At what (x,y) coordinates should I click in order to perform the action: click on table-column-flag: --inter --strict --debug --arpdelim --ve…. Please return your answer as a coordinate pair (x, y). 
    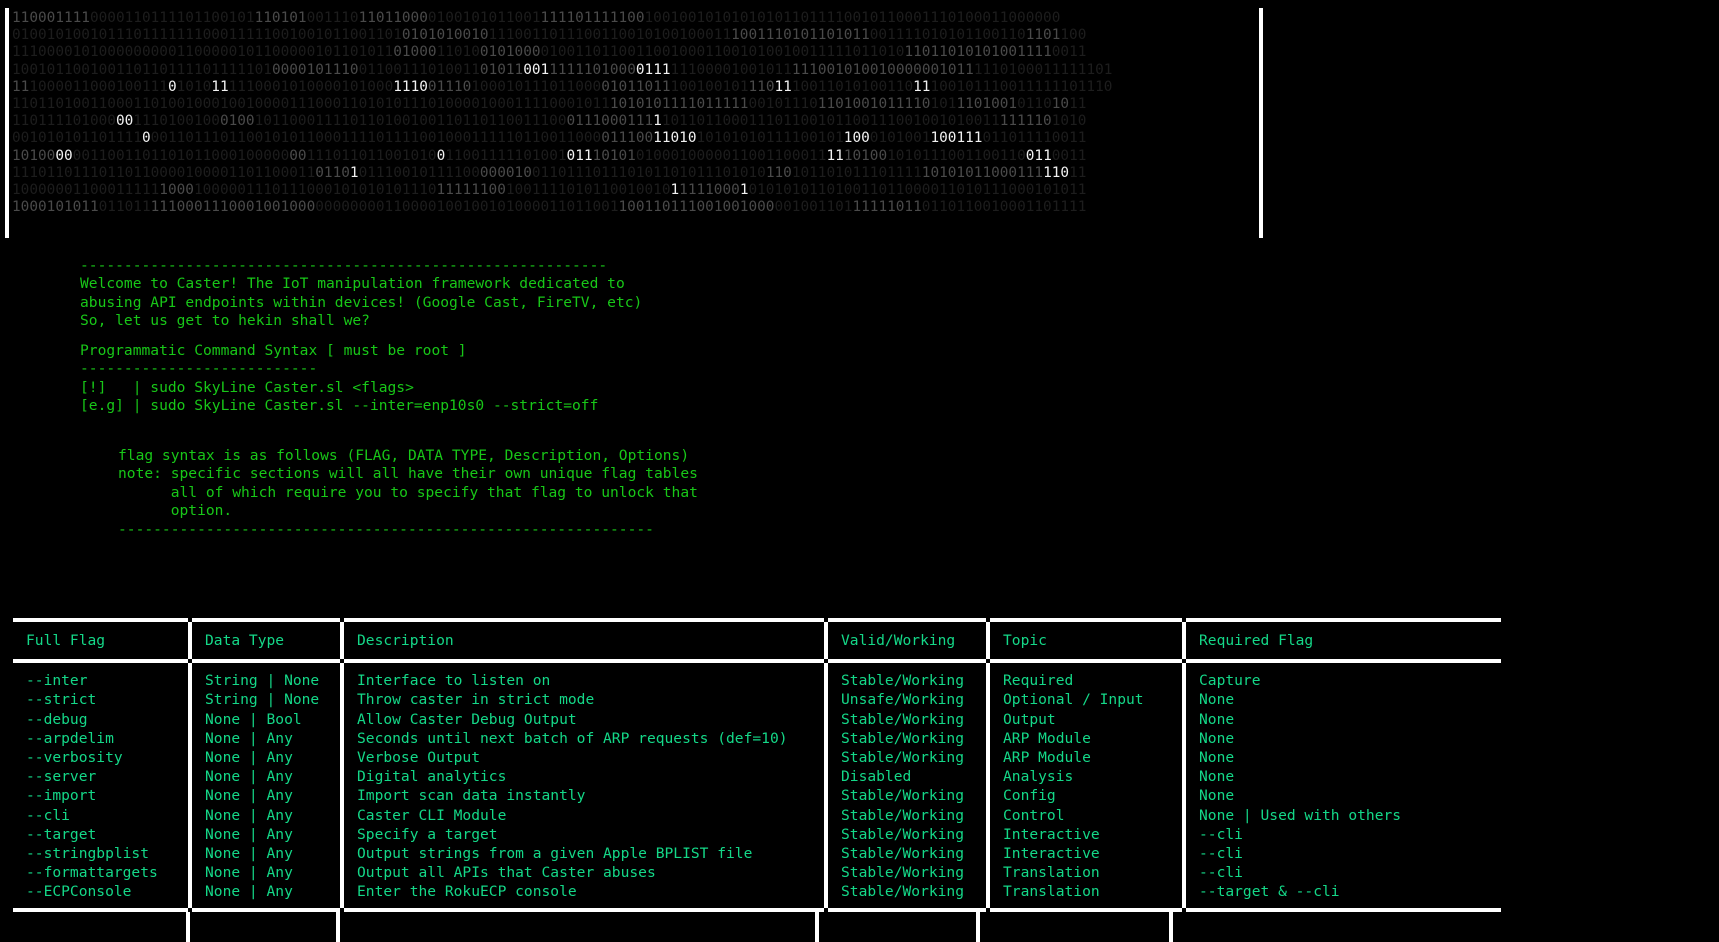
    Looking at the image, I should click on (92, 786).